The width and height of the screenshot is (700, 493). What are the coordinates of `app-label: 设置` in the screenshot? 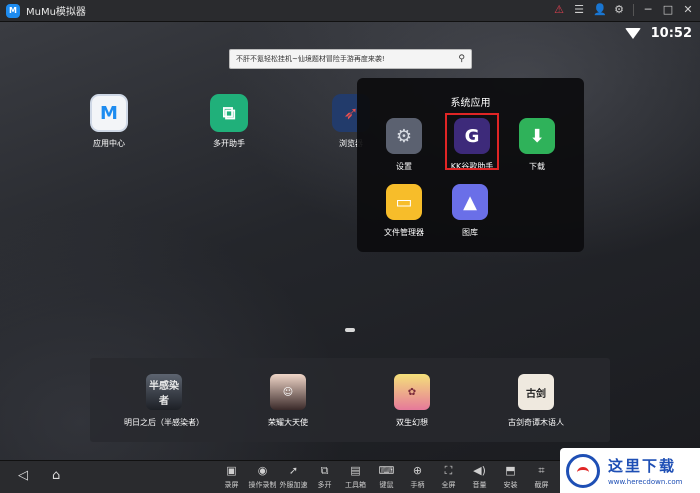 It's located at (404, 166).